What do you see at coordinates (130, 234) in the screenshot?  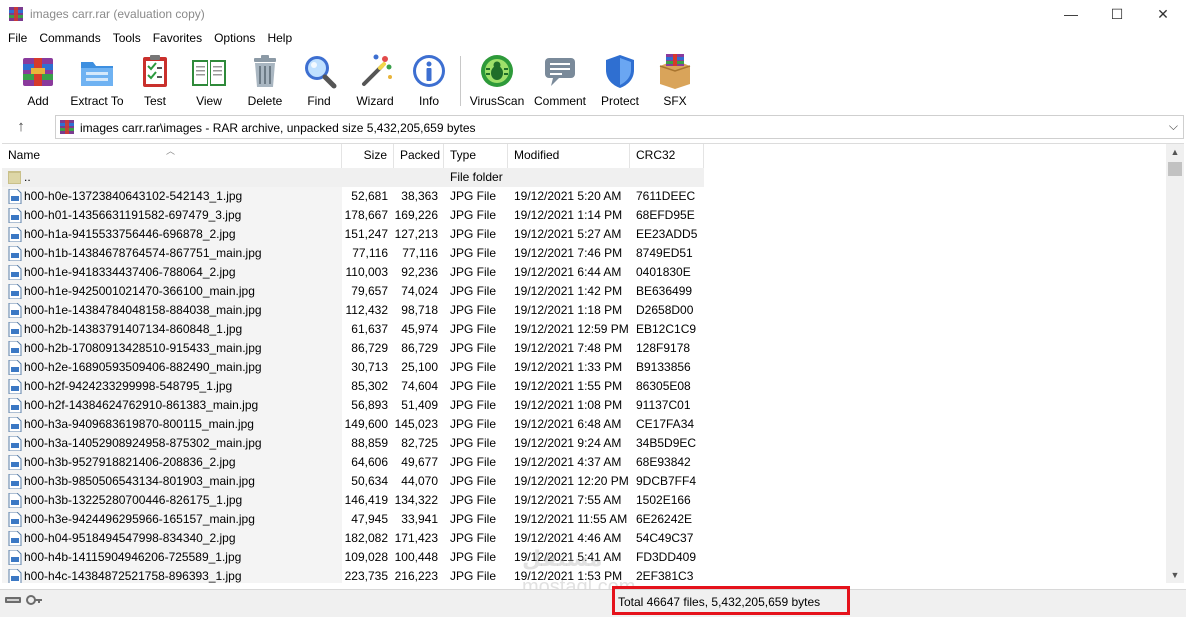 I see `file-name: h00-h1a-9415533756446-696878_2.jpg` at bounding box center [130, 234].